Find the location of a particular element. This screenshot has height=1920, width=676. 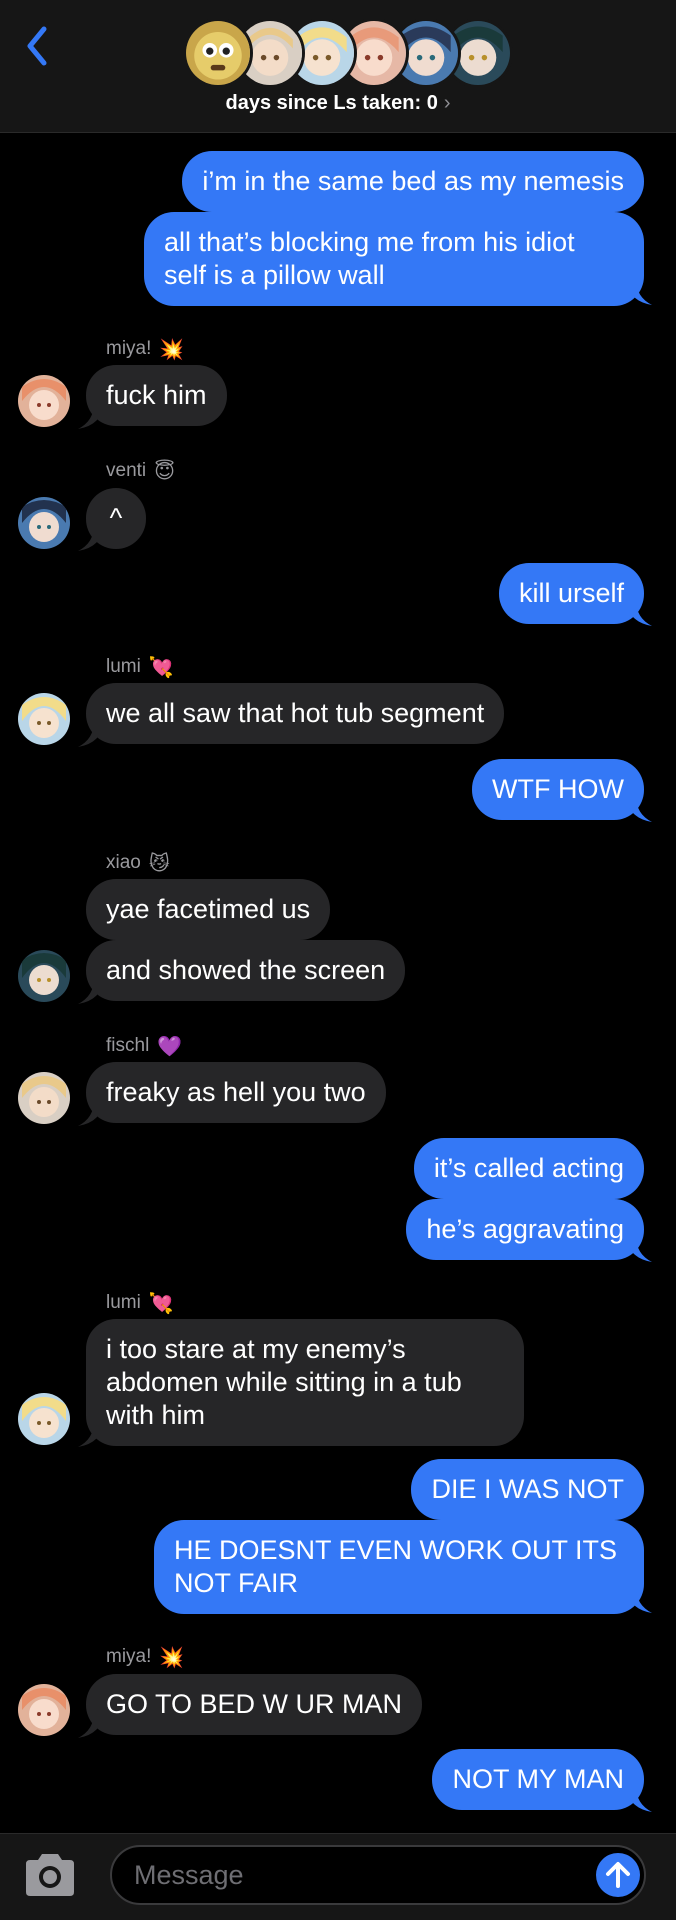

message-bubble-incoming: we all saw that hot tub segment is located at coordinates (295, 713).